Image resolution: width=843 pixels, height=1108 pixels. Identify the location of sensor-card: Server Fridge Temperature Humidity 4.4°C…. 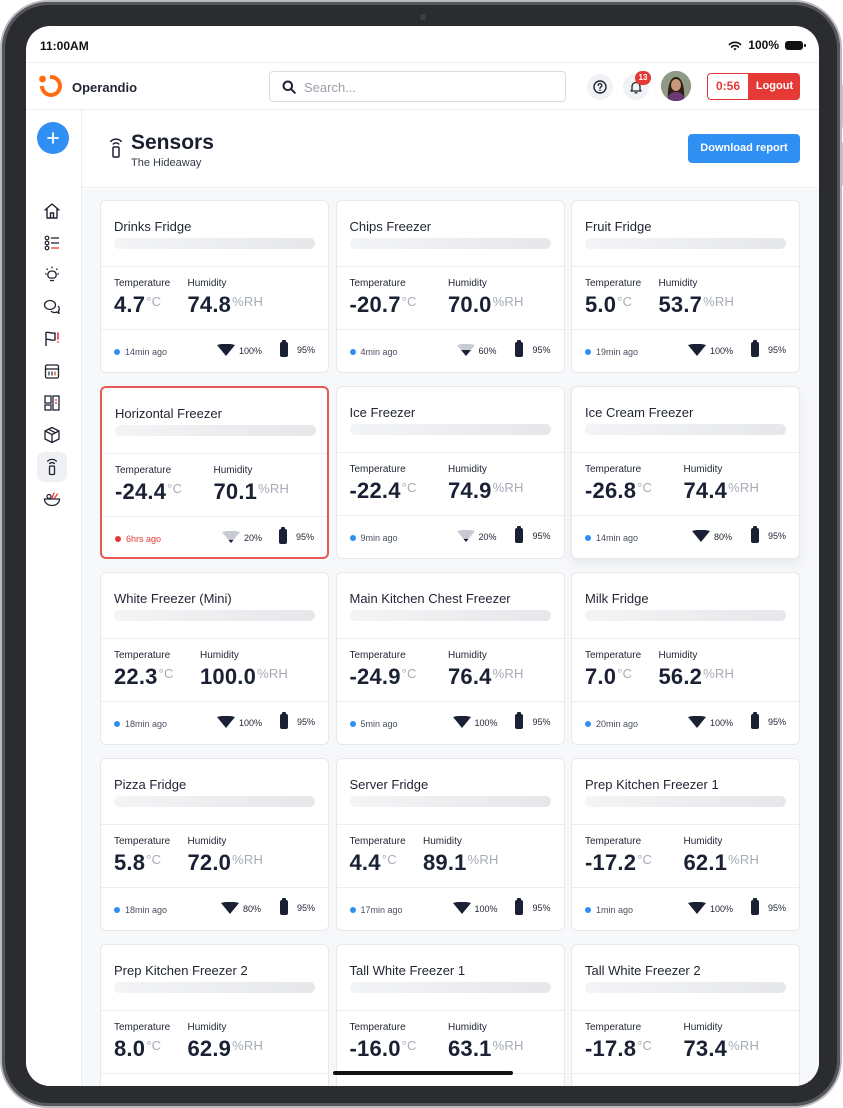
(450, 844).